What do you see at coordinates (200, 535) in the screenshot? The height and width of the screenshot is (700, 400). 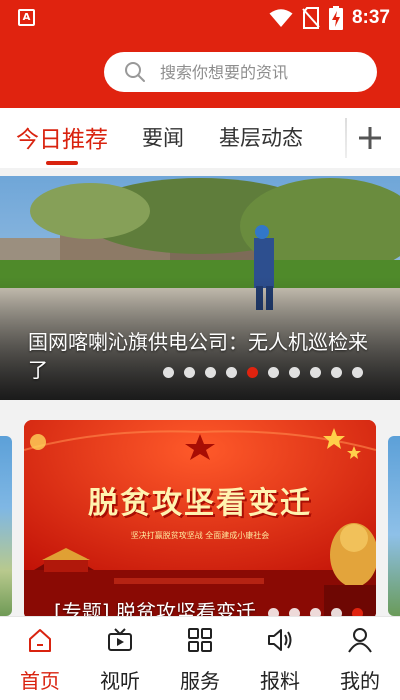 I see `banner-subheading: 坚决打赢脱贫攻坚战 全面建成小康社会` at bounding box center [200, 535].